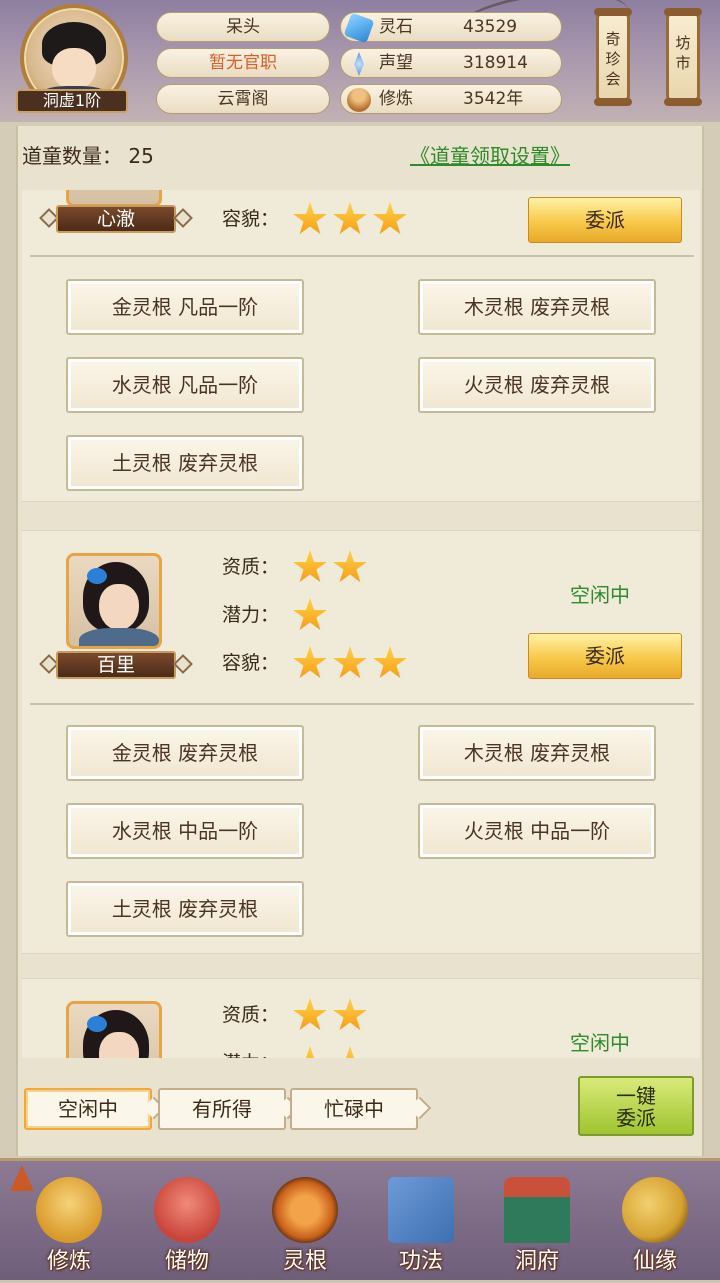 The image size is (720, 1283). I want to click on spirit-root-water: 水灵根 凡品一阶, so click(185, 385).